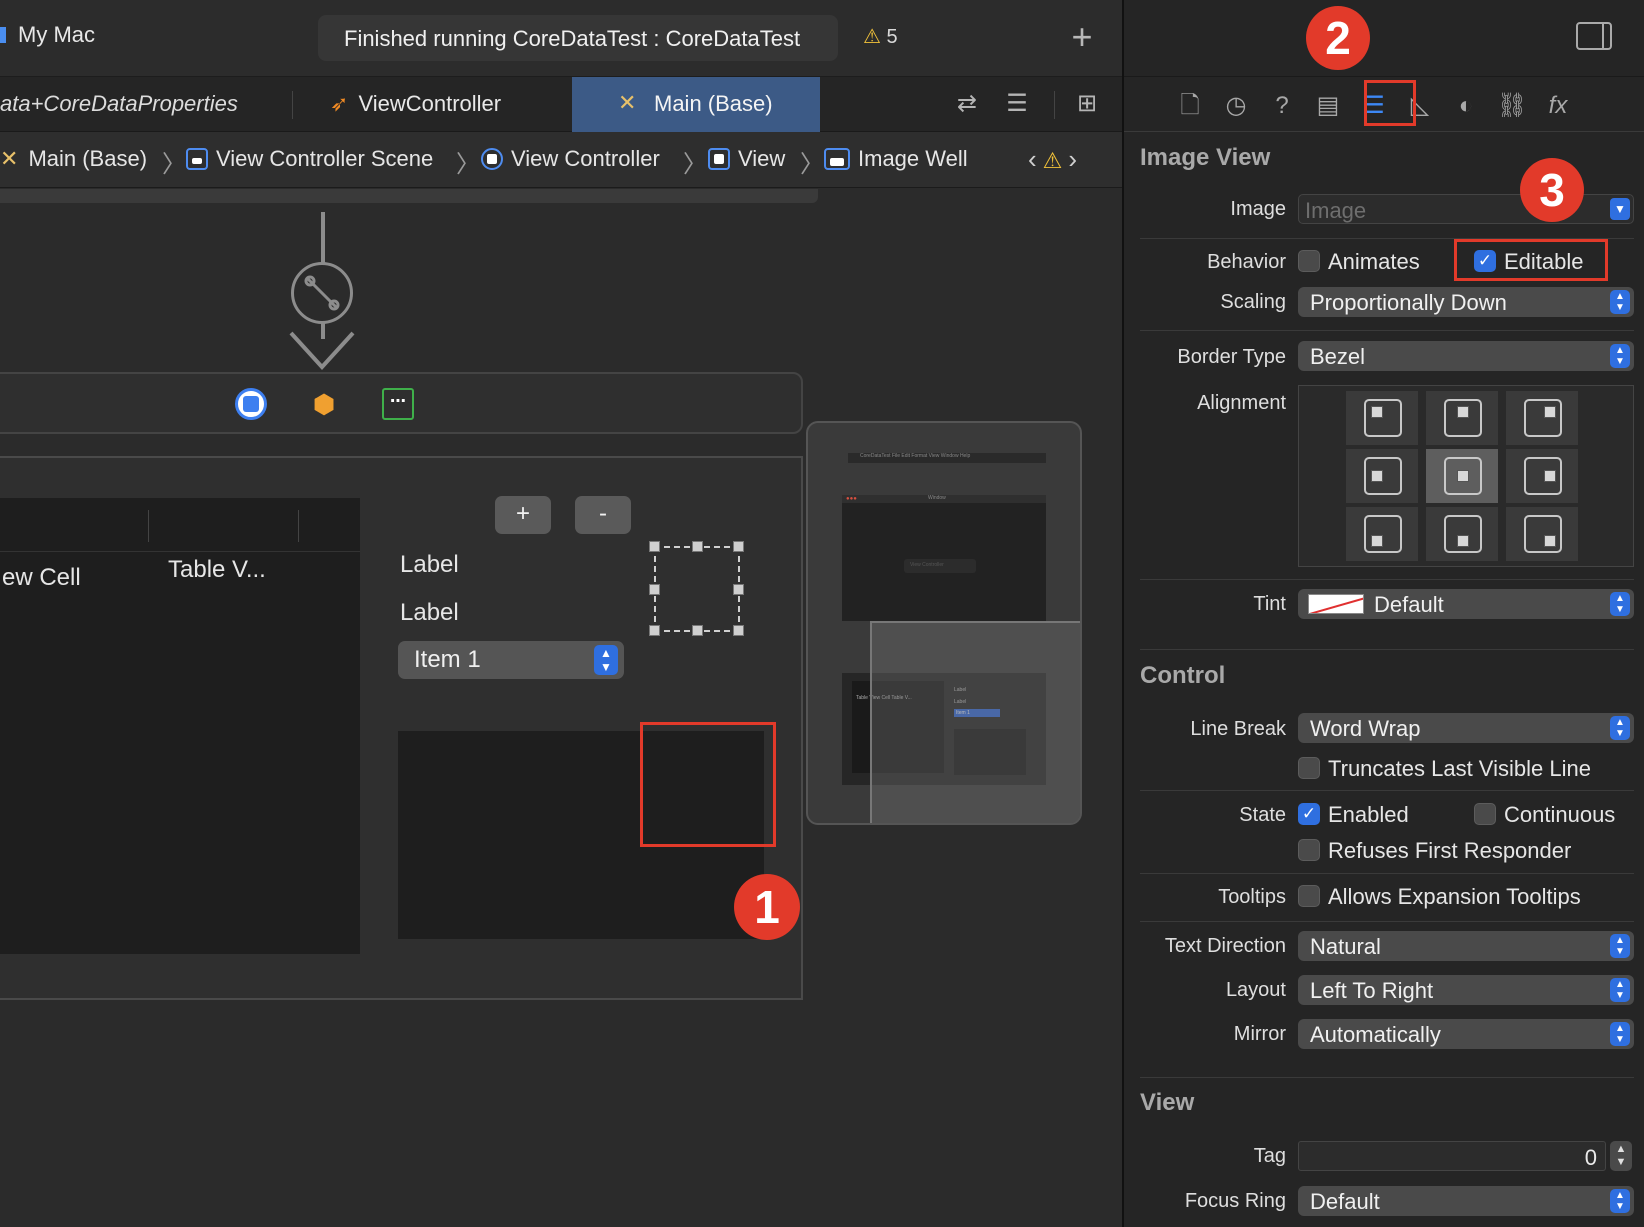 The image size is (1644, 1227). I want to click on alignment-top-right, so click(1542, 418).